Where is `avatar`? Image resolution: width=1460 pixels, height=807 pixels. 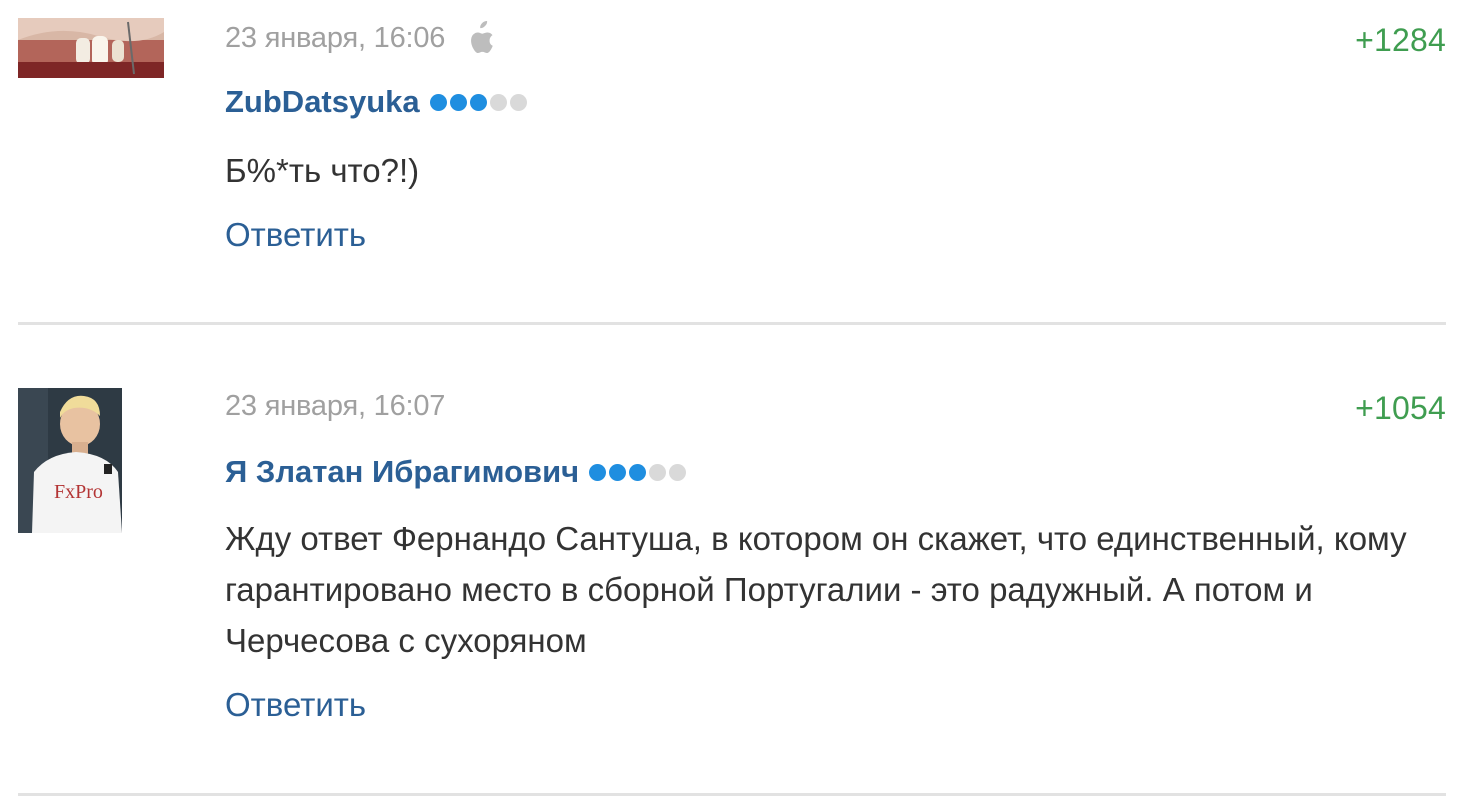
avatar is located at coordinates (91, 48).